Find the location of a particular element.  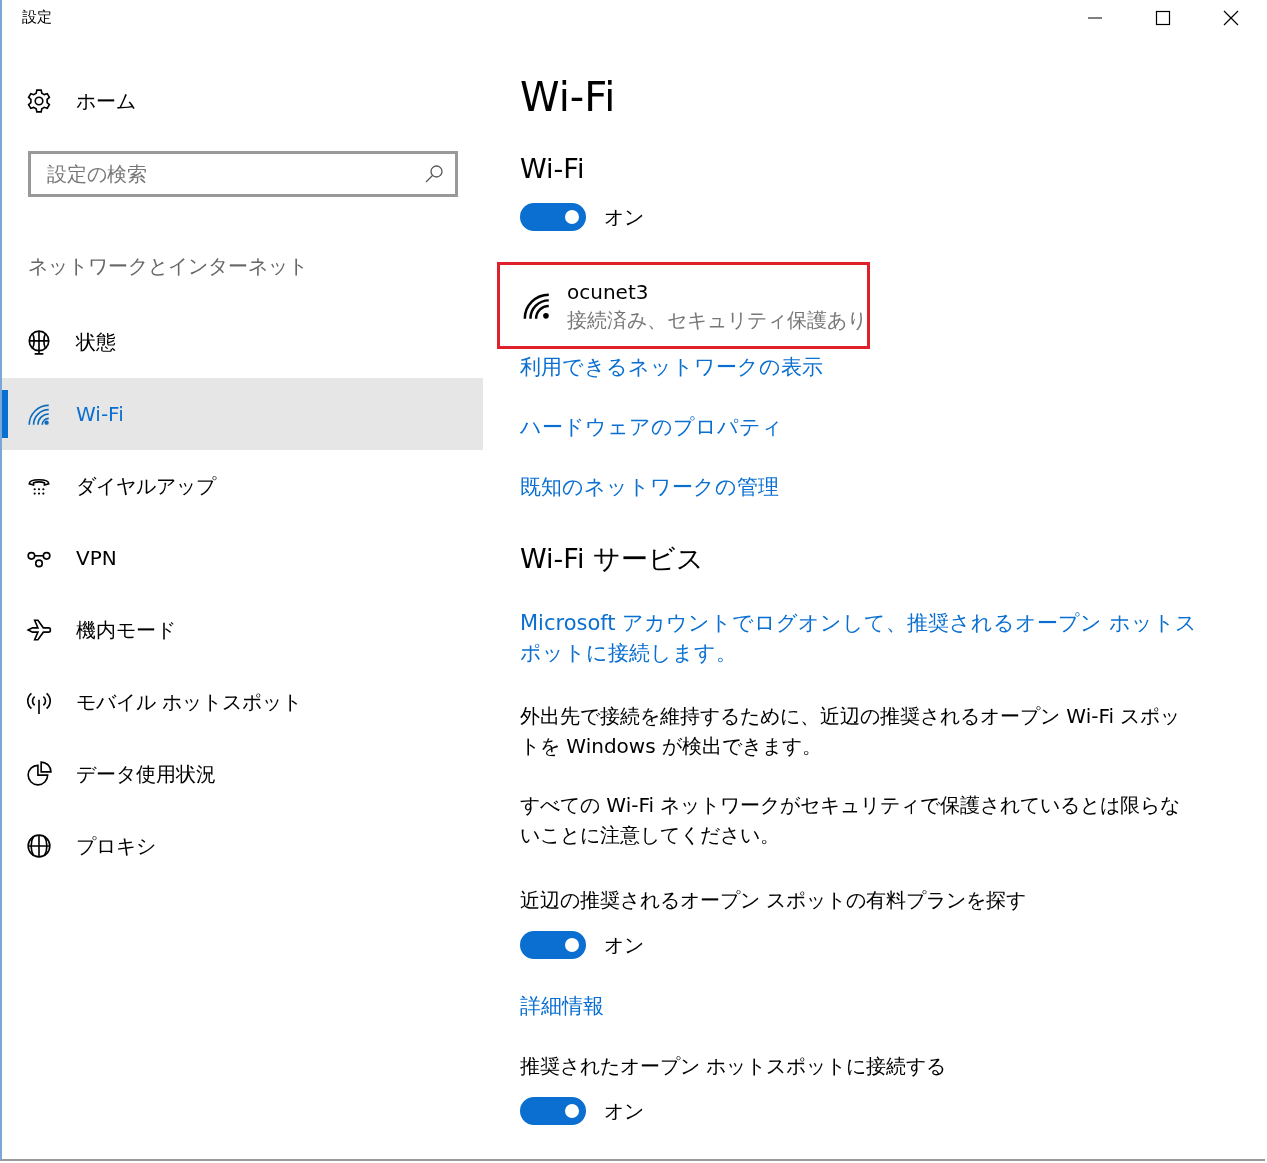

nav-item: モバイル ホットスポット is located at coordinates (242, 702).